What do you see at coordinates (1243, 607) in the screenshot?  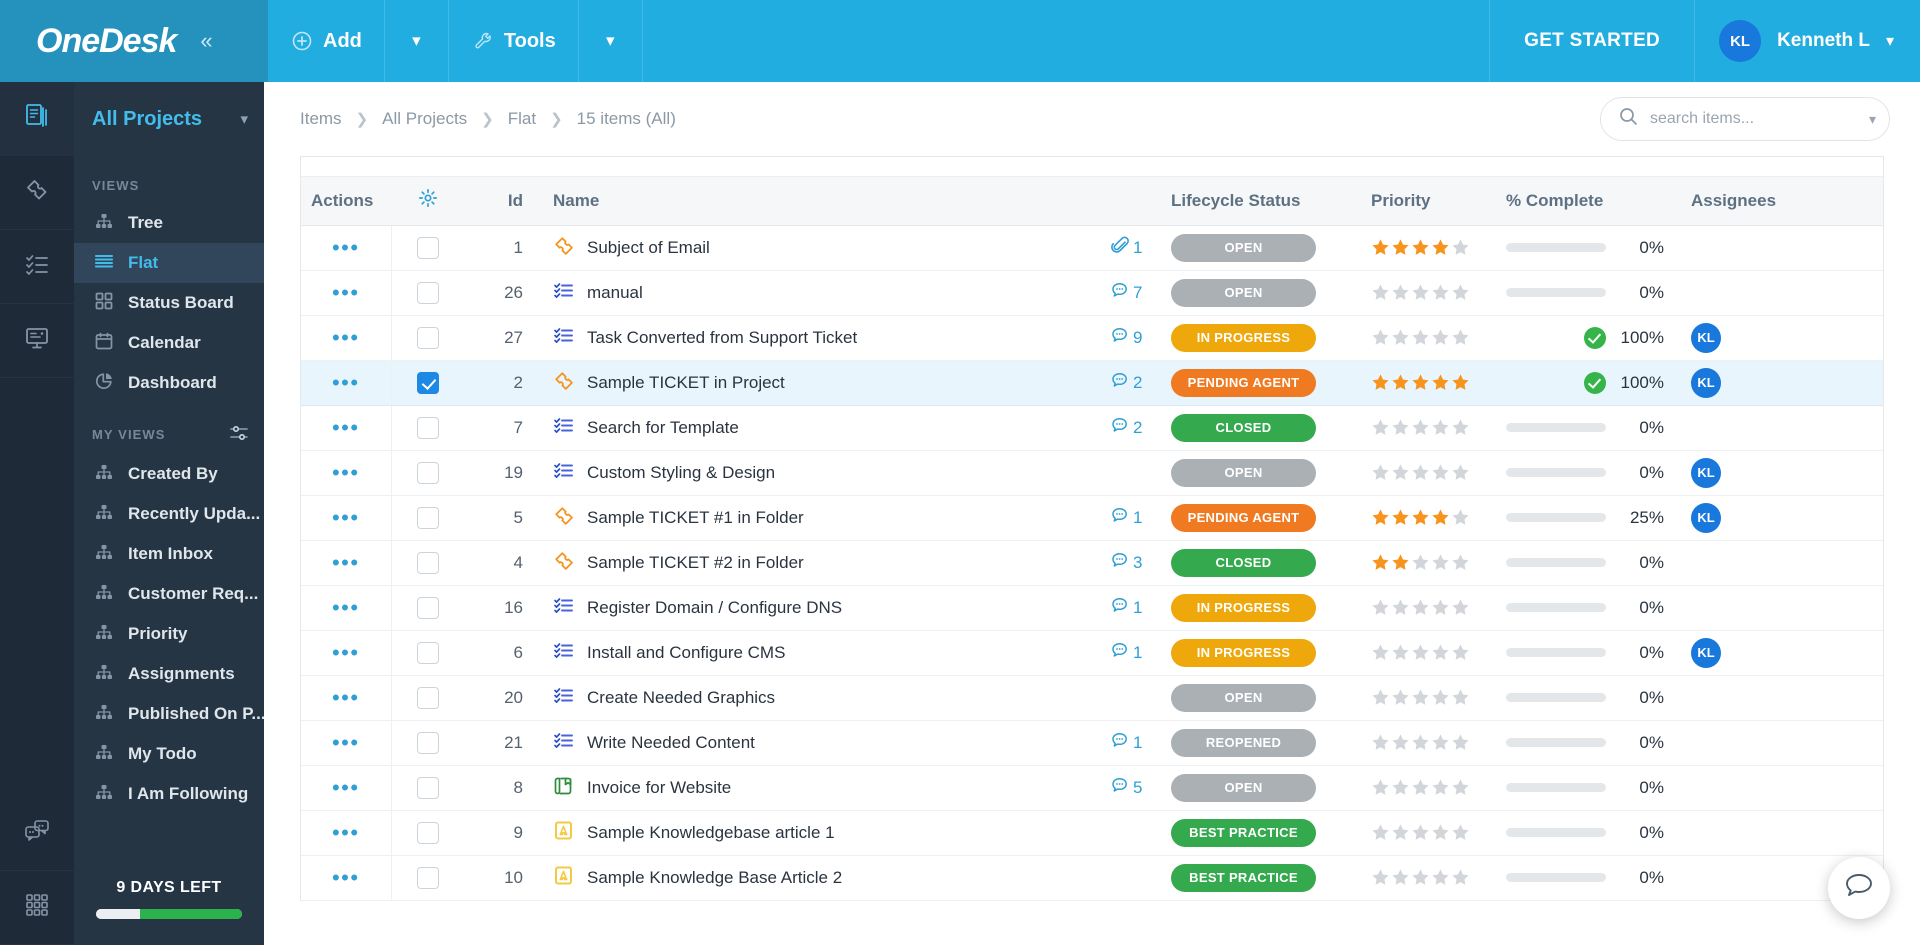 I see `status-badge: IN PROGRESS` at bounding box center [1243, 607].